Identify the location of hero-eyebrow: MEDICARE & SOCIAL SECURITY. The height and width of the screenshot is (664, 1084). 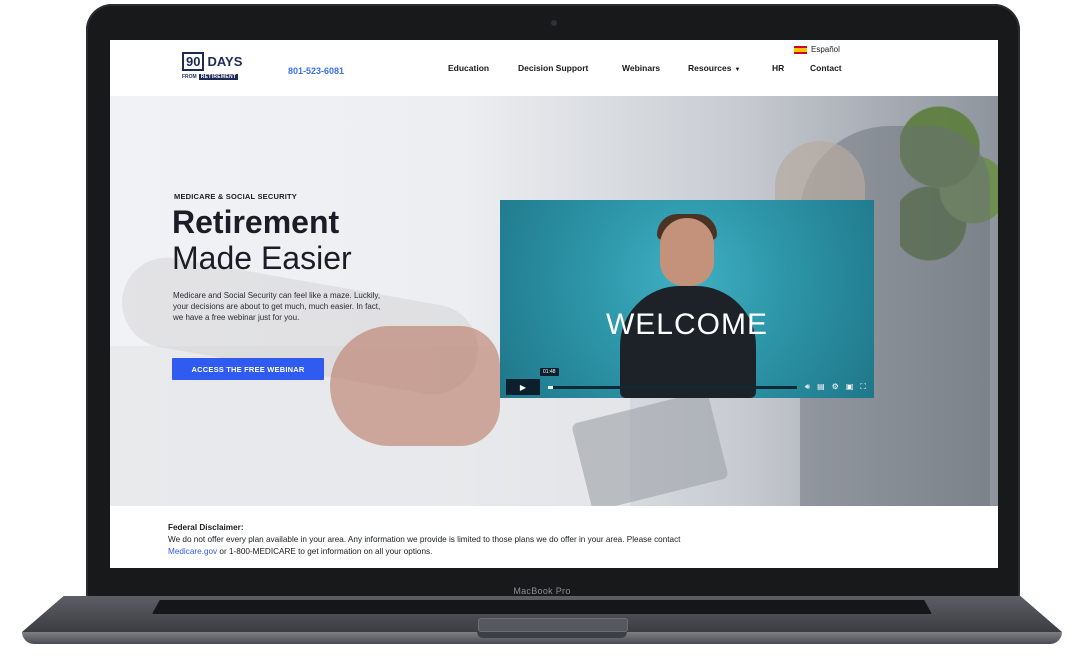
(235, 196).